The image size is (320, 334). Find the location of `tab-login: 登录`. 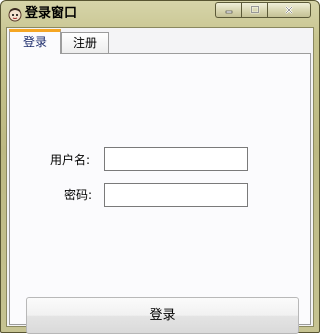

tab-login: 登录 is located at coordinates (35, 41).